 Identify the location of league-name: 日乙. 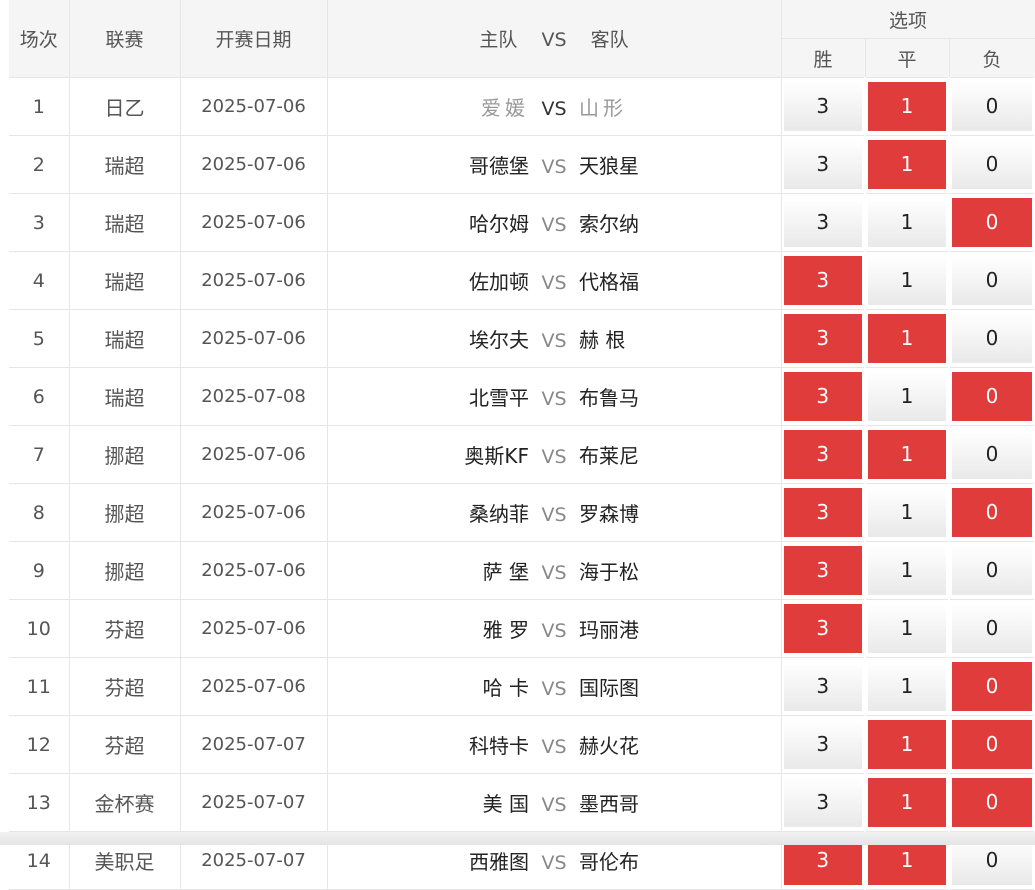
(125, 106).